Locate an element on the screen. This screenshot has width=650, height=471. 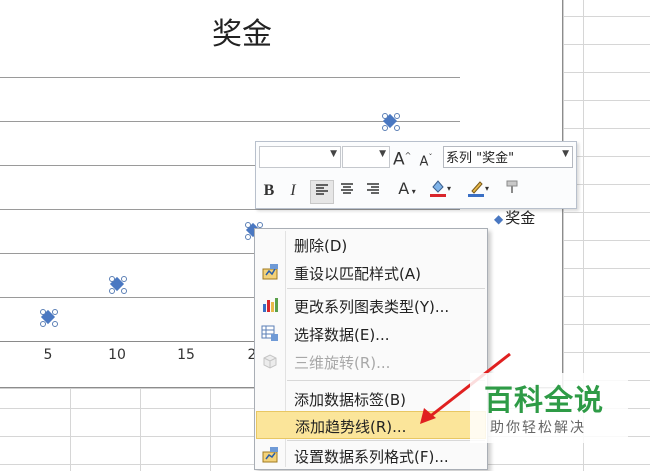
pen-icon is located at coordinates (475, 189).